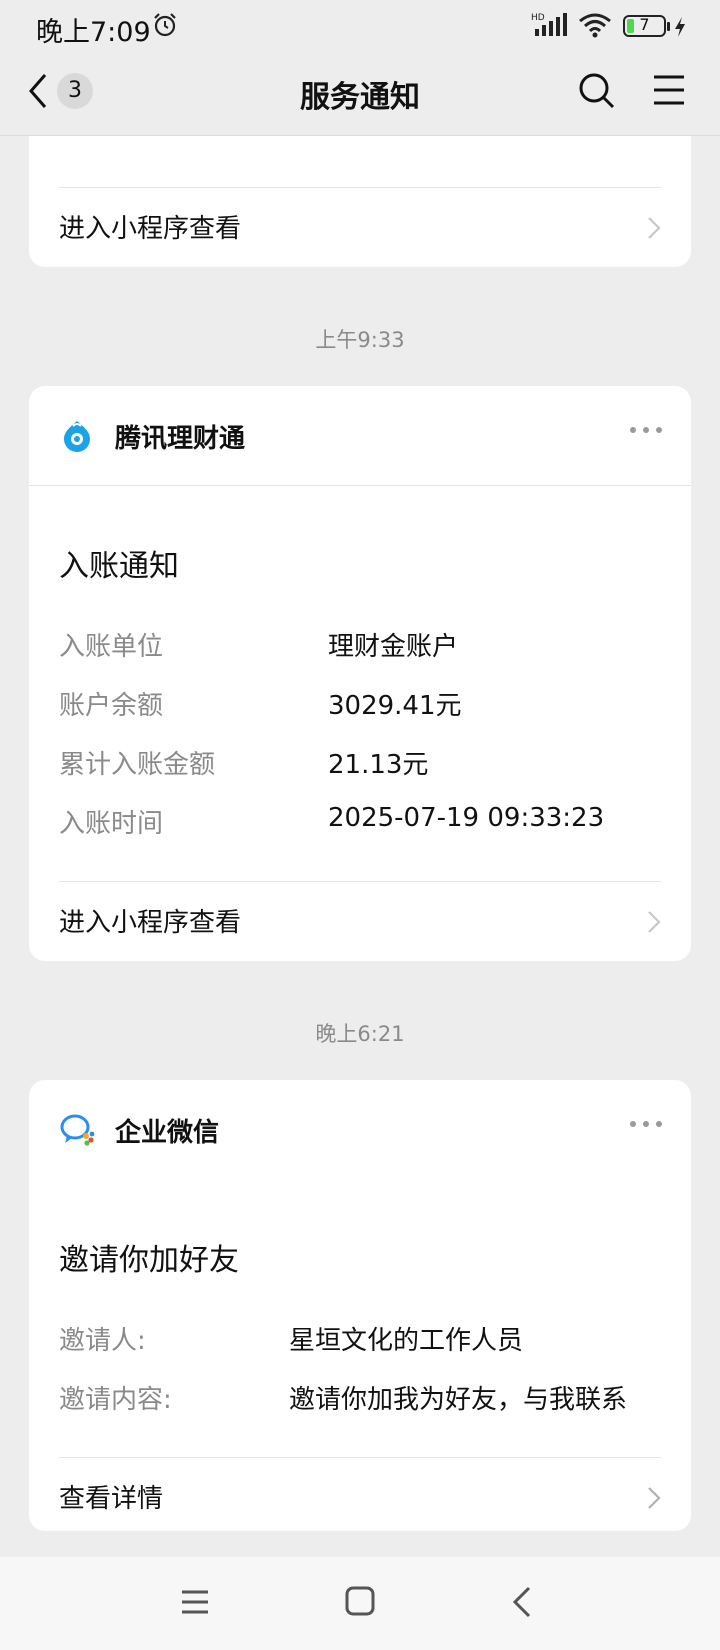 The width and height of the screenshot is (720, 1650). I want to click on field-row: 账户余额 3029.41元, so click(360, 705).